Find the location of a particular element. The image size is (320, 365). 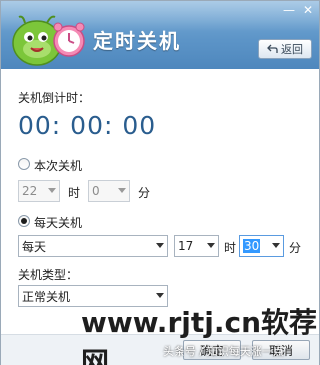

back-button: 返回 is located at coordinates (285, 49).